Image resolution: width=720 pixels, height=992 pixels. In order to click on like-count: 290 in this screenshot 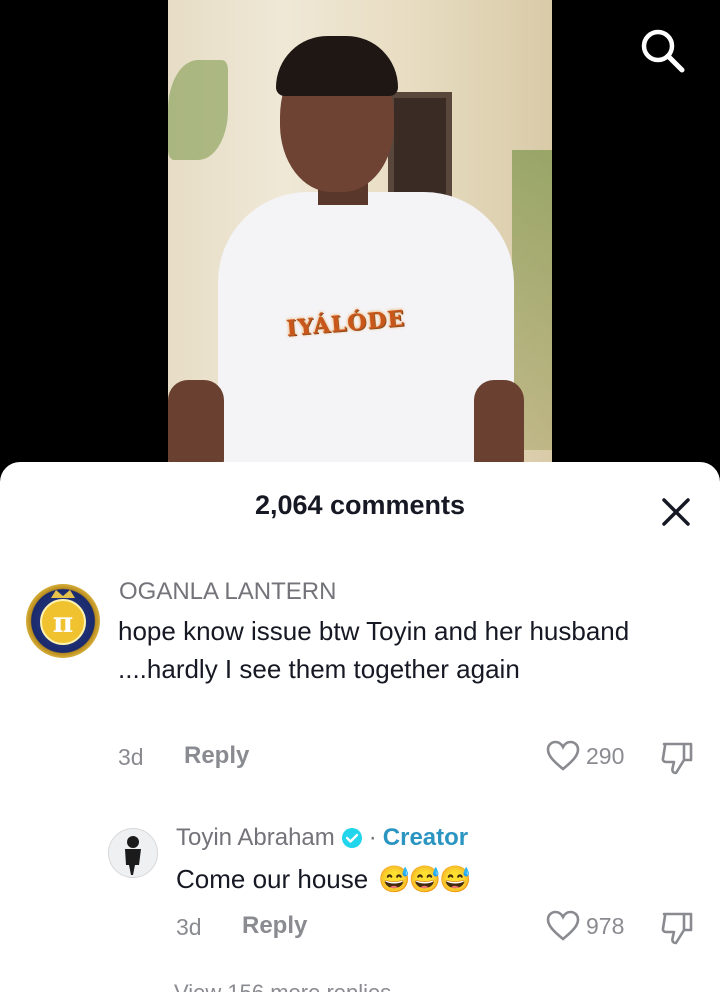, I will do `click(605, 755)`.